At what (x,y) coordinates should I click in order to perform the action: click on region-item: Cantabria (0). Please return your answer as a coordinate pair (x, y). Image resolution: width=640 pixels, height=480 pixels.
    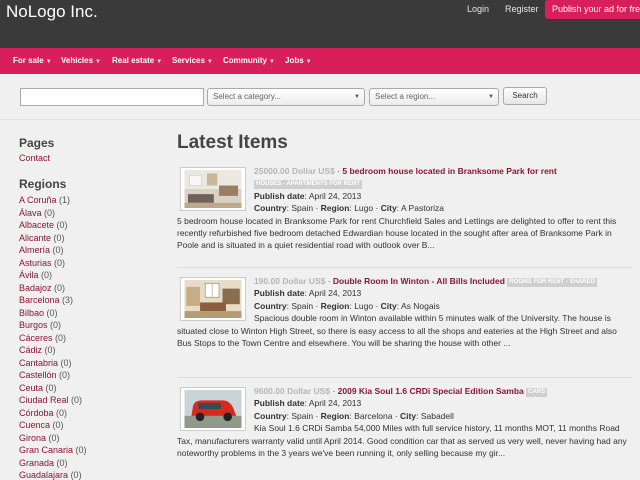
    Looking at the image, I should click on (84, 363).